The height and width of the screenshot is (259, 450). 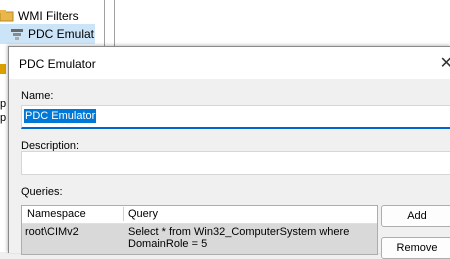 What do you see at coordinates (48, 16) in the screenshot?
I see `tree-item-label: WMI Filters` at bounding box center [48, 16].